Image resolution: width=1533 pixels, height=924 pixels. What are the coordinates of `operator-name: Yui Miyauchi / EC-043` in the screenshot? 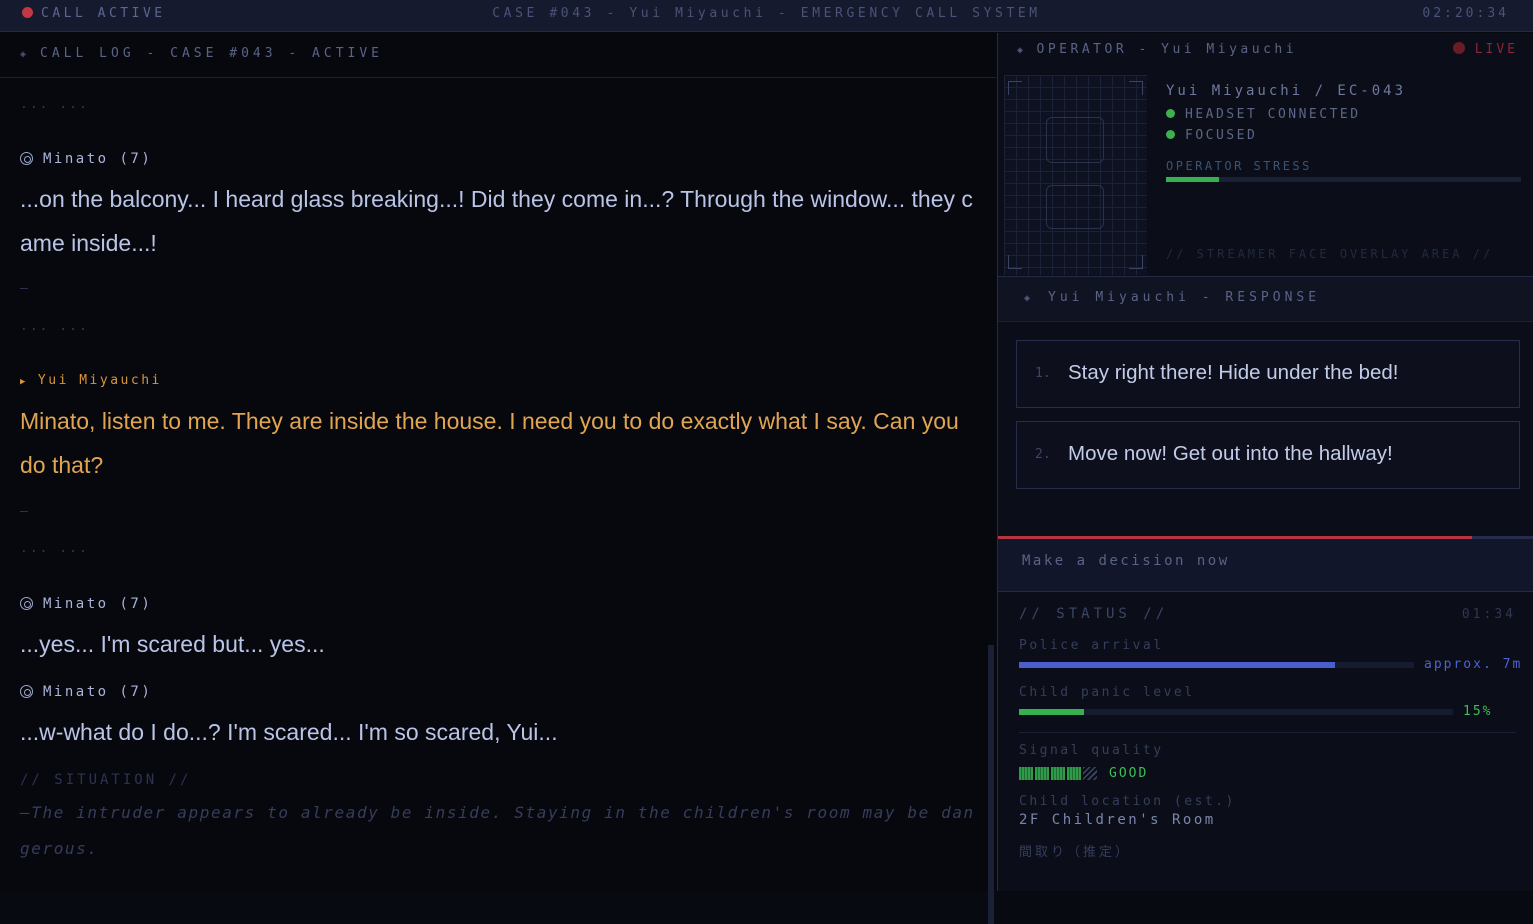 It's located at (1286, 91).